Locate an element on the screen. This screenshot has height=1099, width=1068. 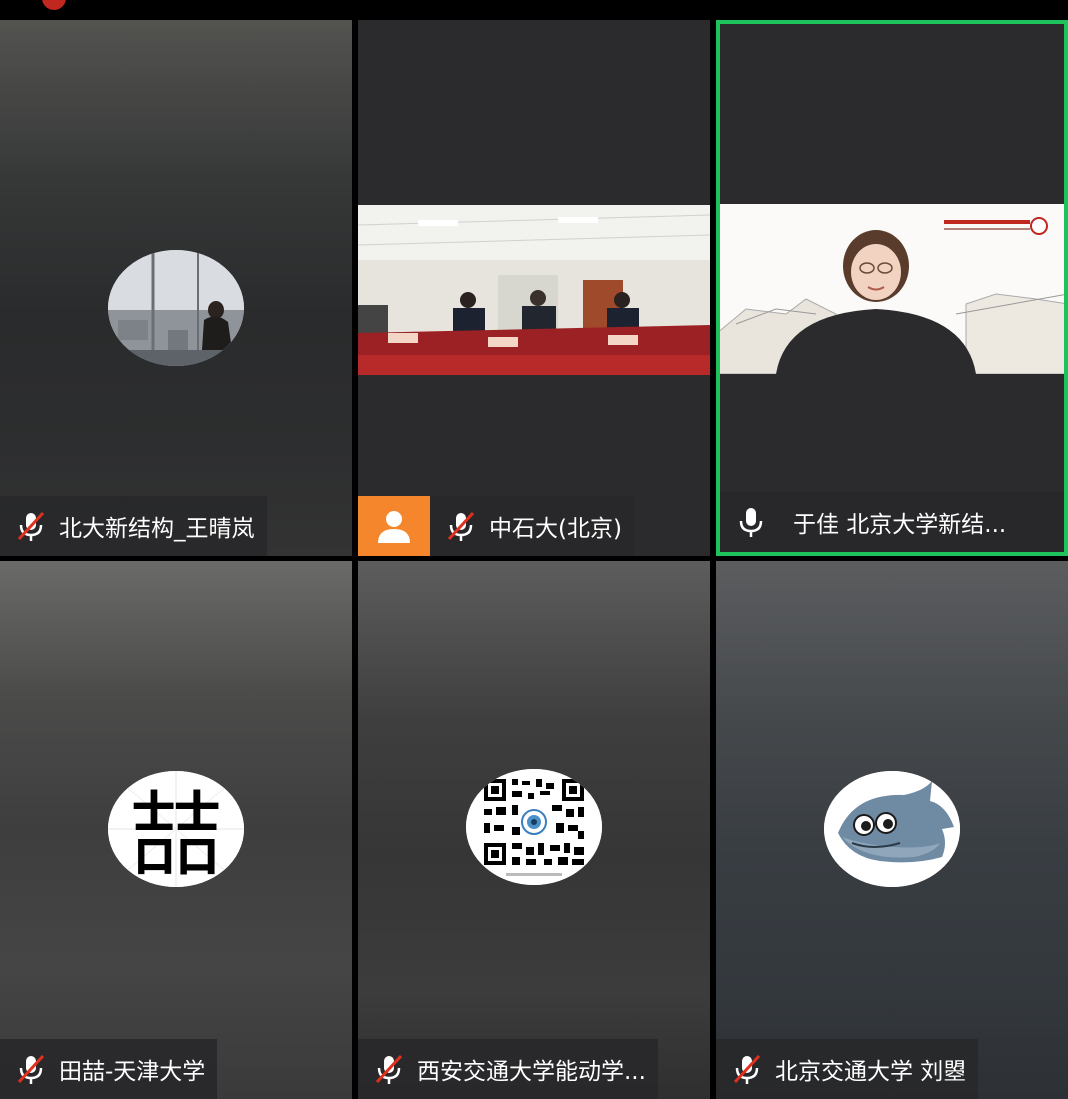
guest-avatar-icon is located at coordinates (394, 526).